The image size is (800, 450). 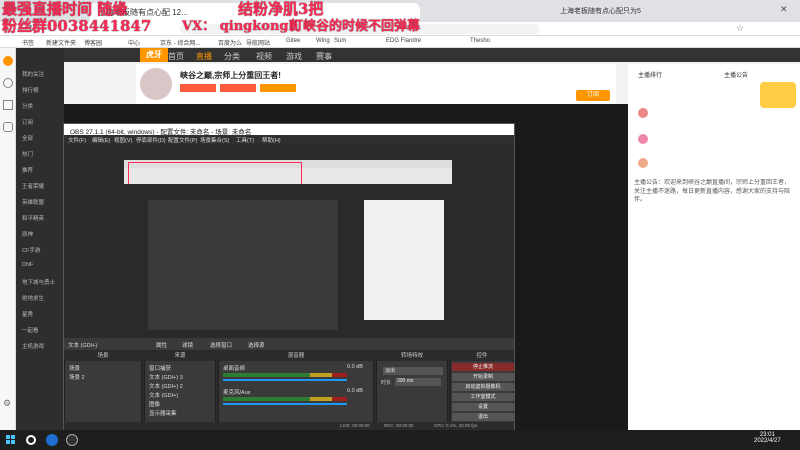 What do you see at coordinates (600, 11) in the screenshot?
I see `right-tab-title: 上海老板随有点心配只为5` at bounding box center [600, 11].